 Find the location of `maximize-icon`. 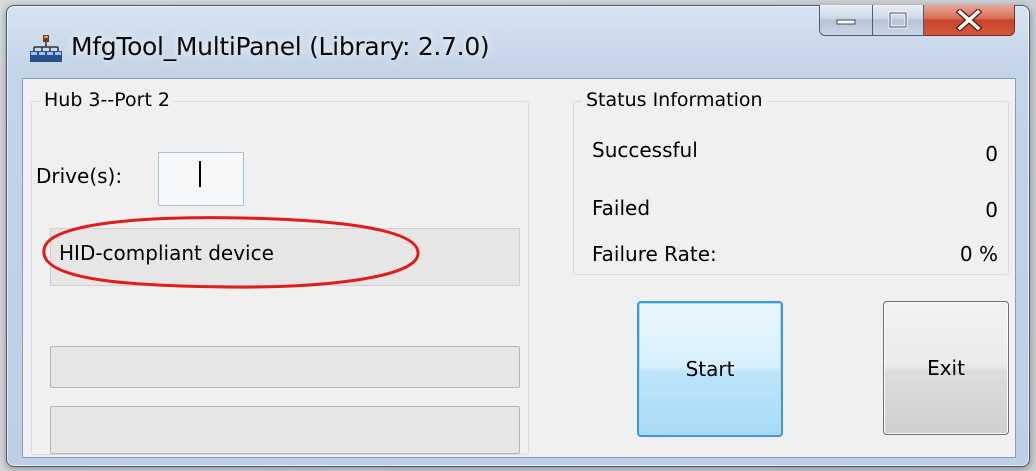

maximize-icon is located at coordinates (898, 20).